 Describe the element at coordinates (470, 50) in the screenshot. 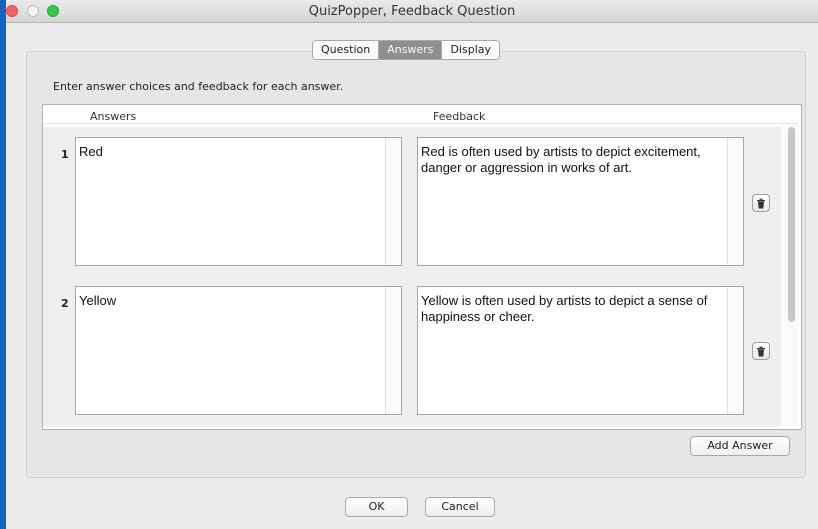

I see `tab-display: Display` at that location.